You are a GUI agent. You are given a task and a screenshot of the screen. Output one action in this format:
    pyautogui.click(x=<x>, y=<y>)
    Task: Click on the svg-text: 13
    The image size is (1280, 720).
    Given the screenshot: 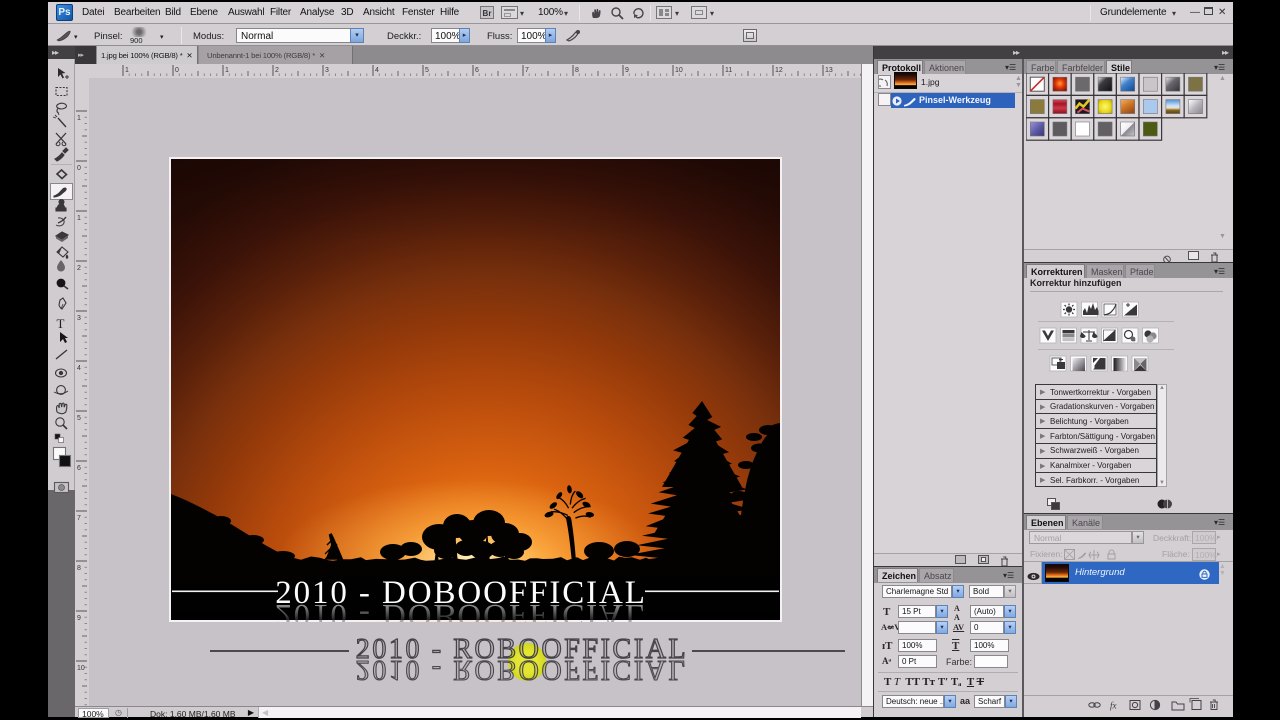 What is the action you would take?
    pyautogui.click(x=829, y=70)
    